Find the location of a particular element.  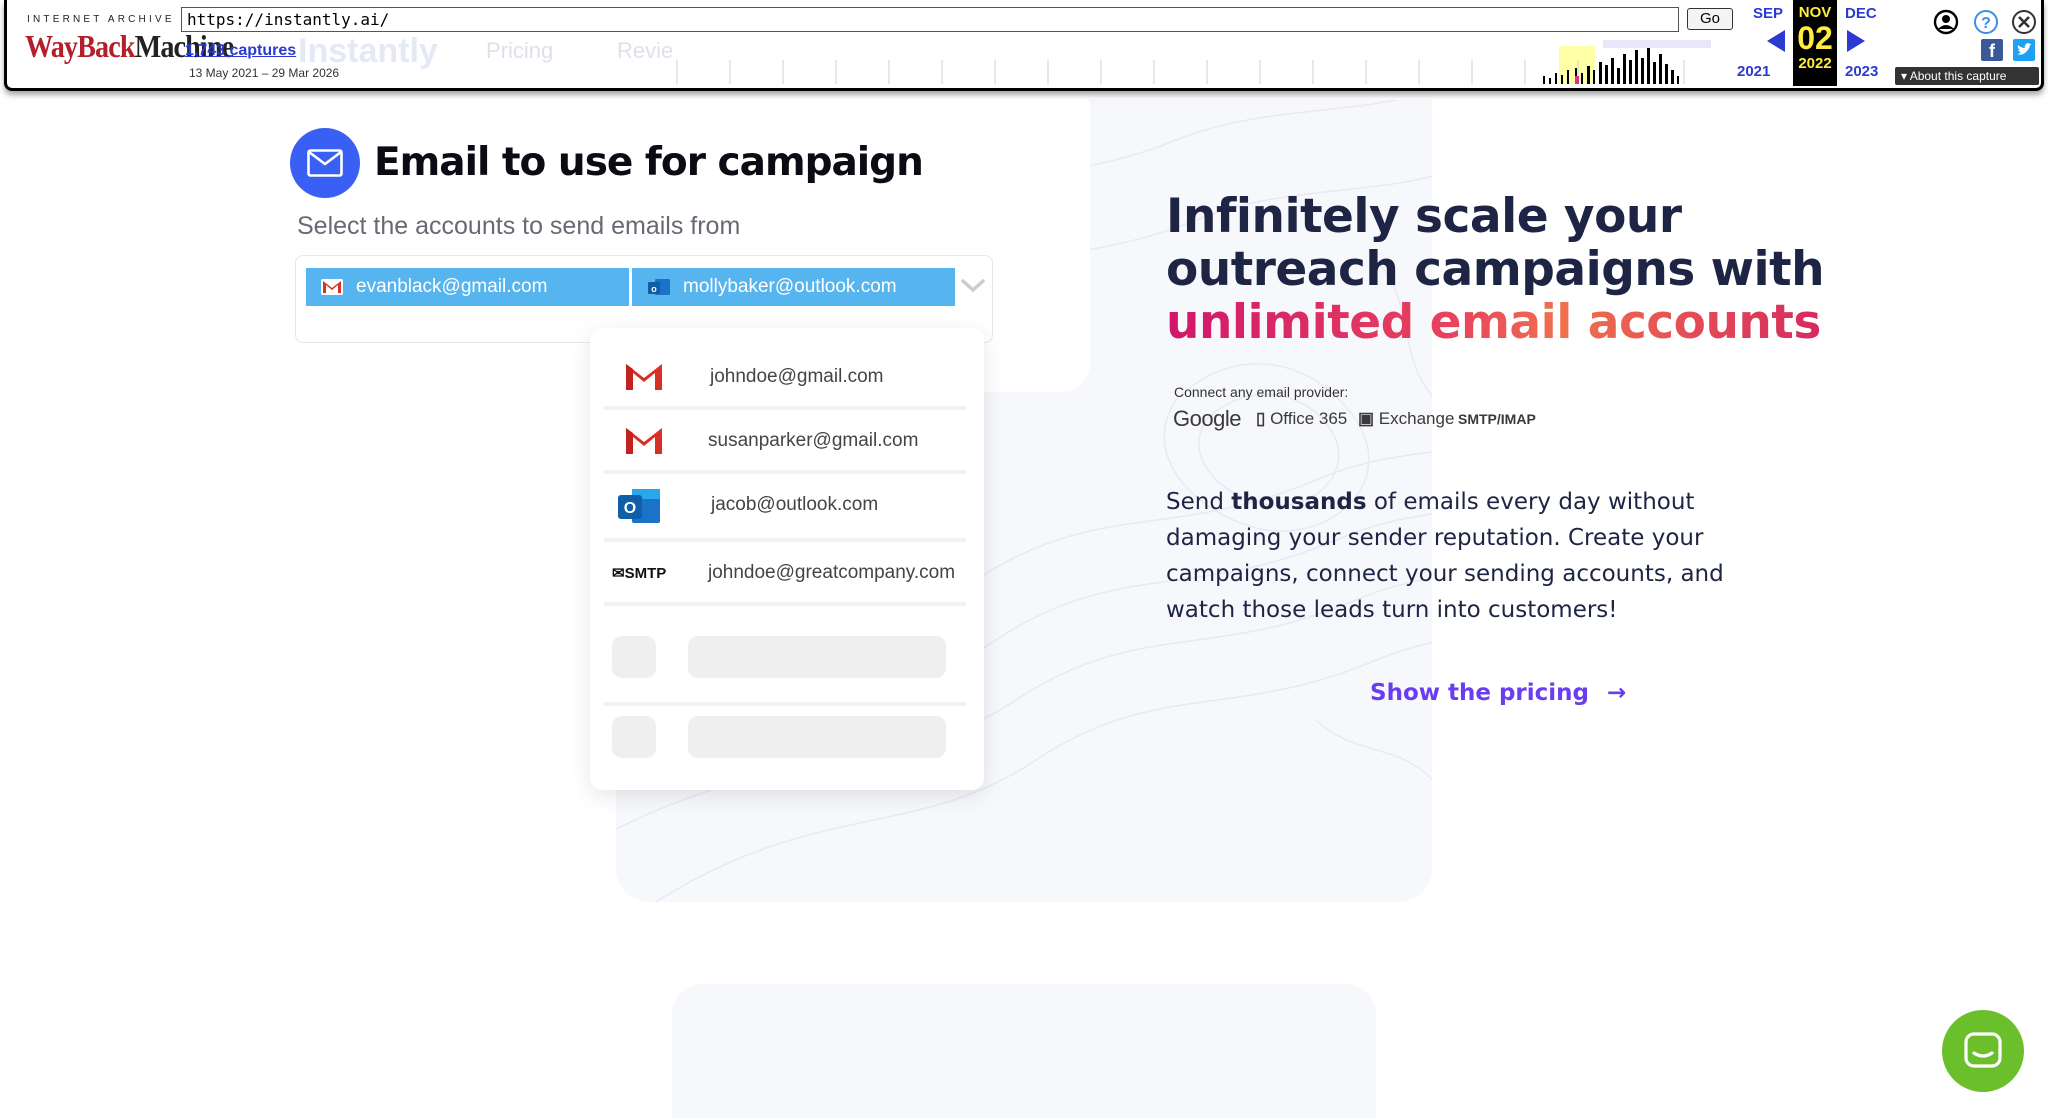

chat-launcher-button is located at coordinates (1983, 1051).